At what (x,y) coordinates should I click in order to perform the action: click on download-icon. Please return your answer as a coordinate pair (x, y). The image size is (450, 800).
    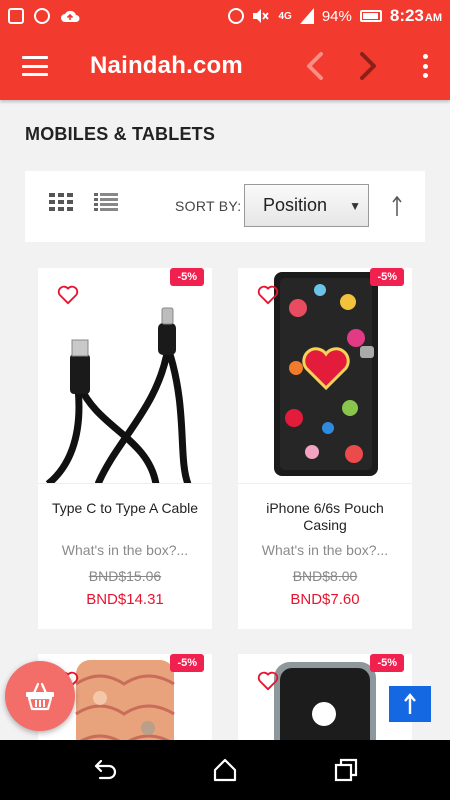
    Looking at the image, I should click on (42, 16).